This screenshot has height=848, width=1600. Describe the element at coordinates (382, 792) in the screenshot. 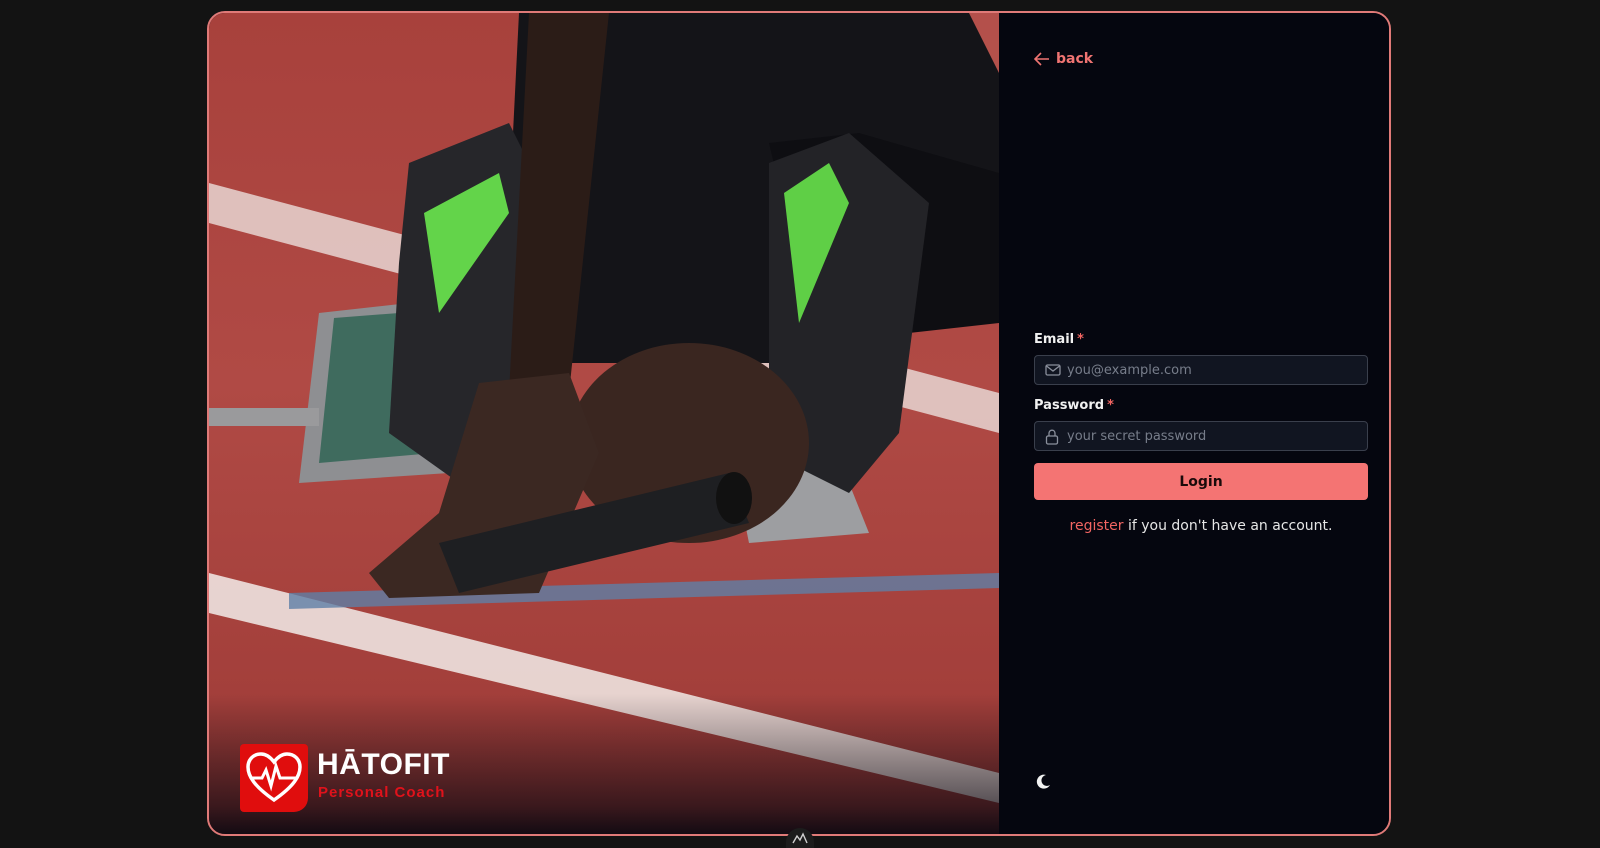

I see `brand-tagline: Personal Coach` at that location.